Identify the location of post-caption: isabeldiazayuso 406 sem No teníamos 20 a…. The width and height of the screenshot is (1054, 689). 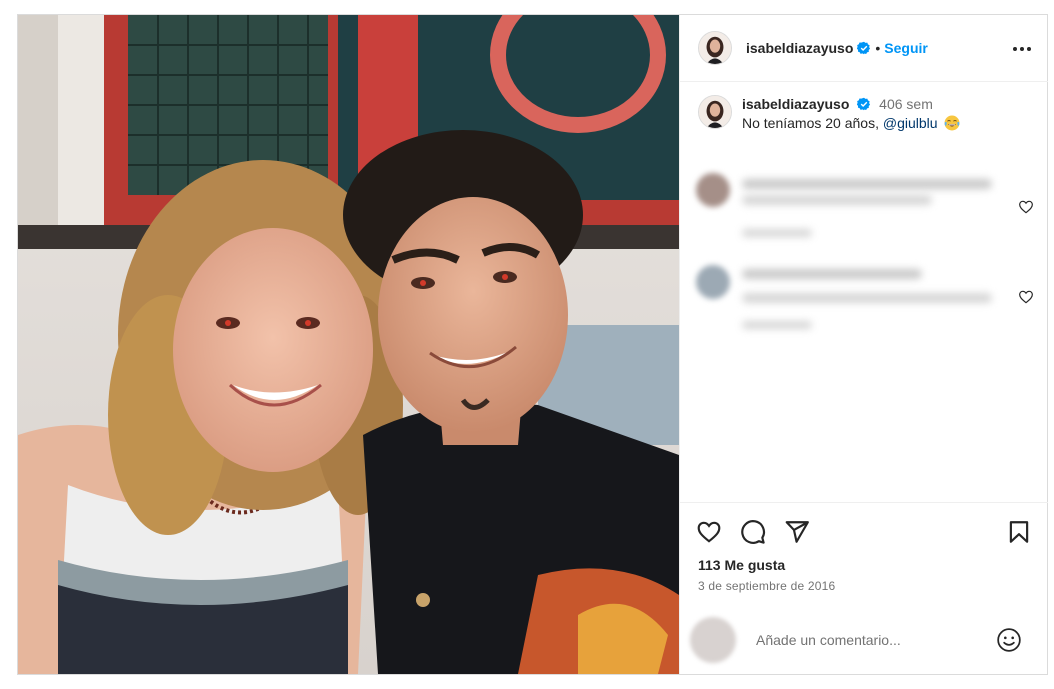
(863, 114).